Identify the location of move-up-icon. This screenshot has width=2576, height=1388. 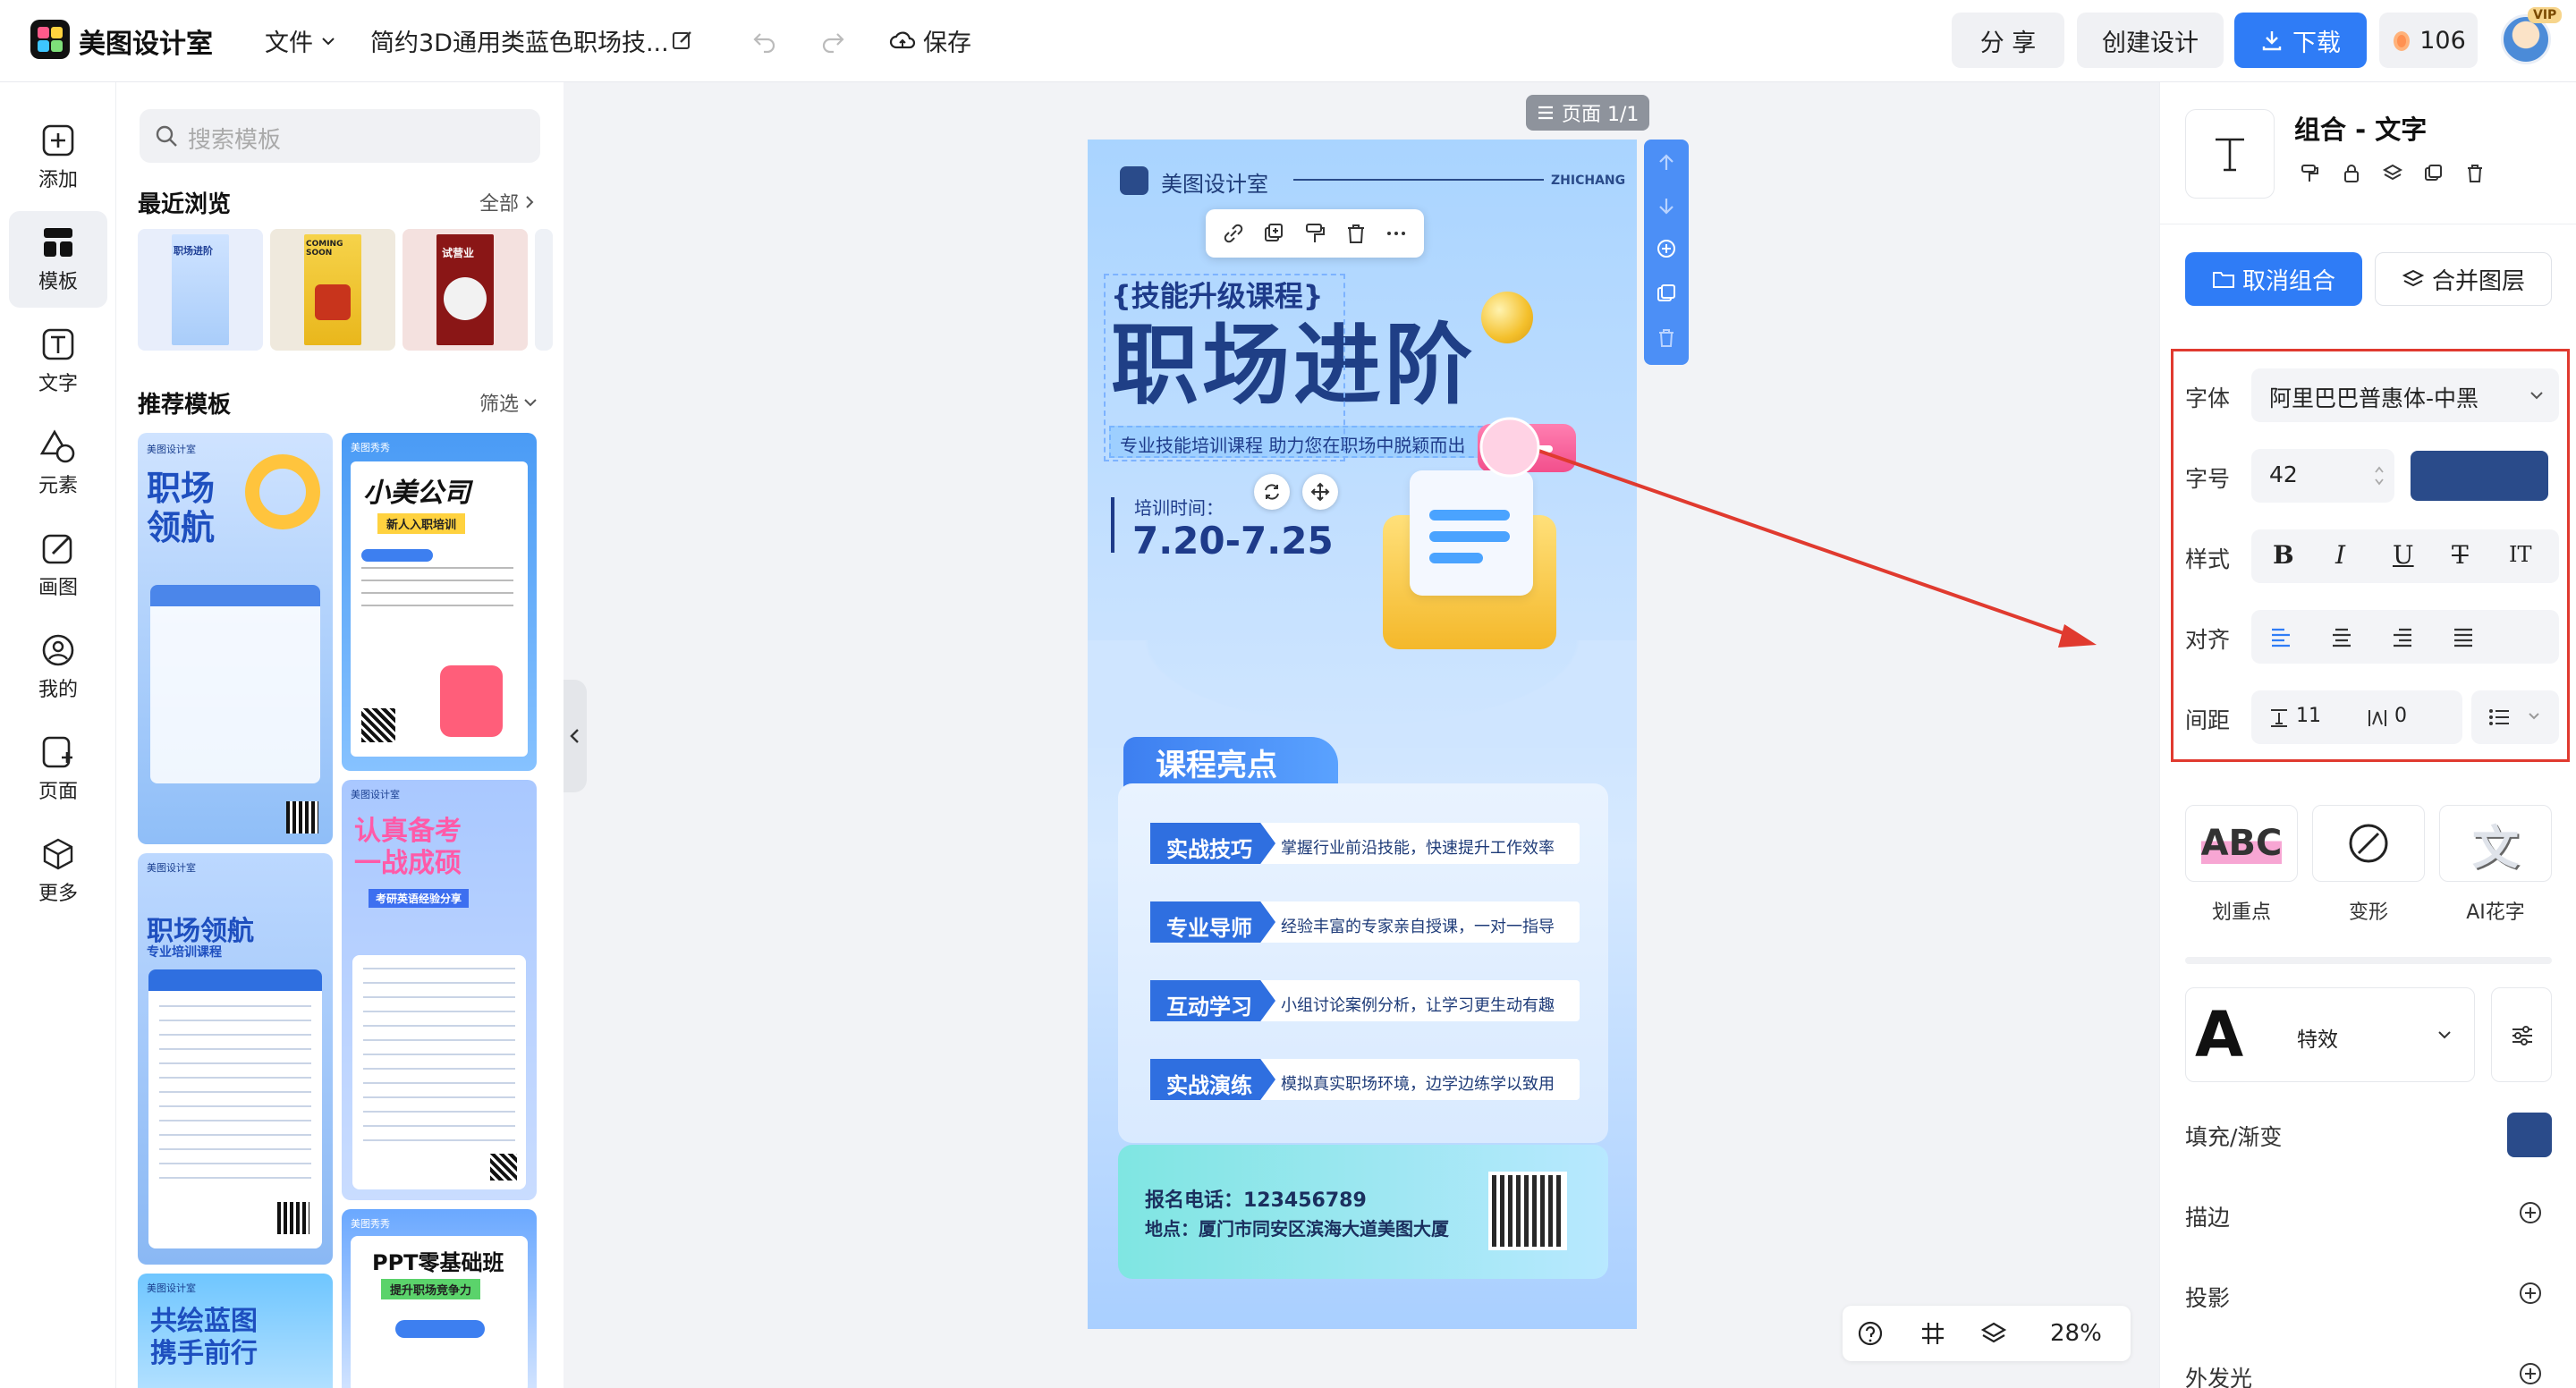
(1666, 163).